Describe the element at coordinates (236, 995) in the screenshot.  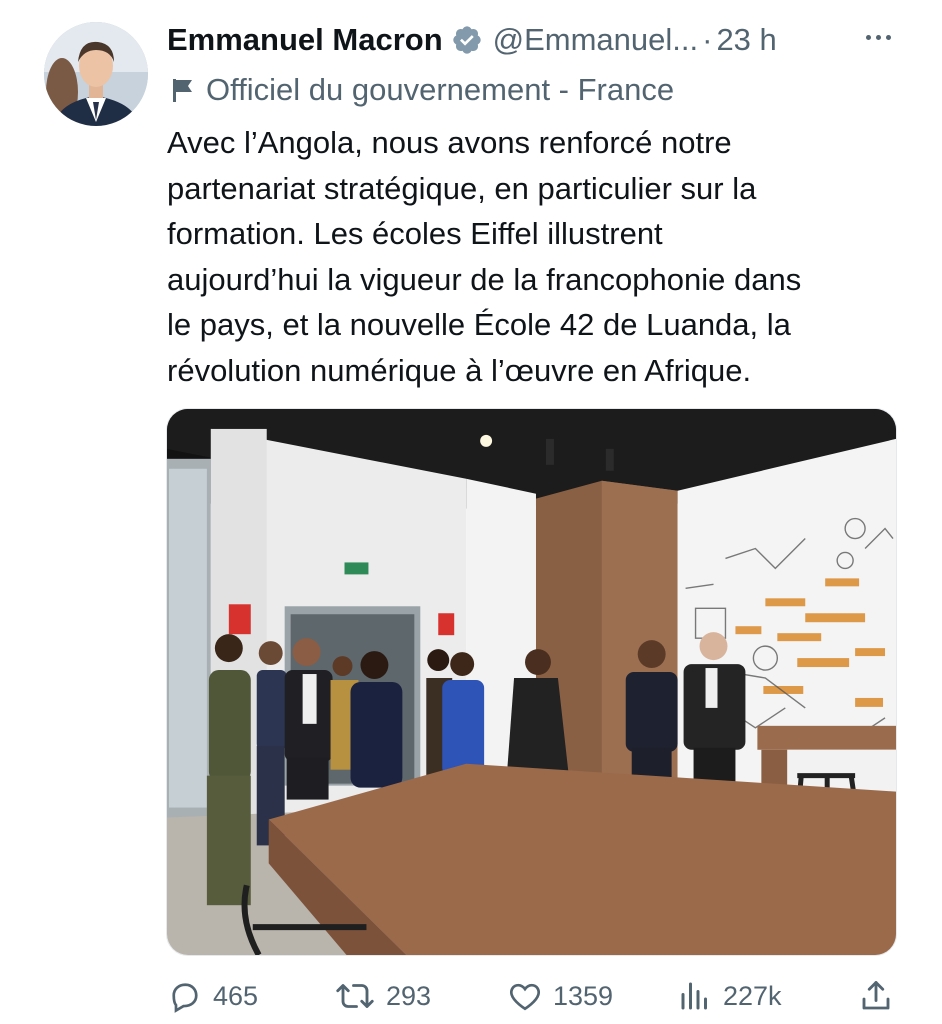
I see `reply-count: 465` at that location.